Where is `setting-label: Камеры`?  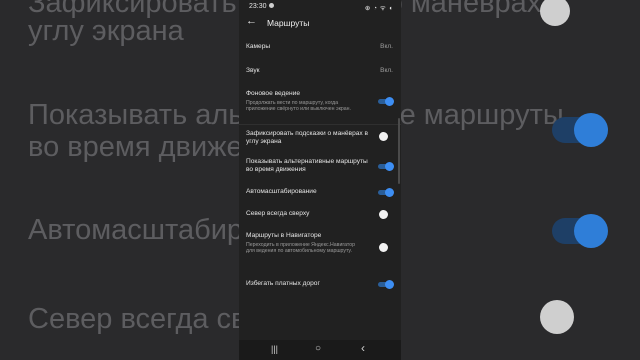
setting-label: Камеры is located at coordinates (258, 46).